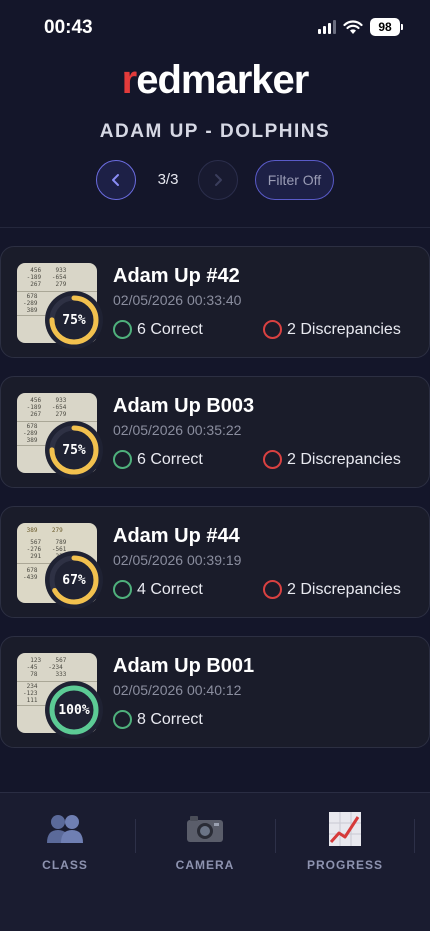 Image resolution: width=430 pixels, height=931 pixels. What do you see at coordinates (177, 300) in the screenshot?
I see `card-date: 02/05/2026 00:33:40` at bounding box center [177, 300].